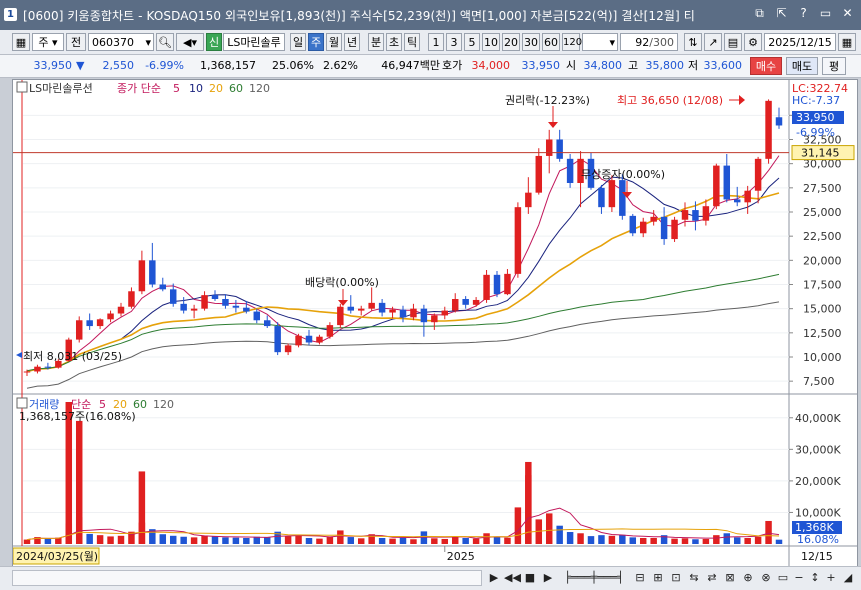 The width and height of the screenshot is (861, 590). What do you see at coordinates (730, 578) in the screenshot?
I see `tool-f-icon: ⊠` at bounding box center [730, 578].